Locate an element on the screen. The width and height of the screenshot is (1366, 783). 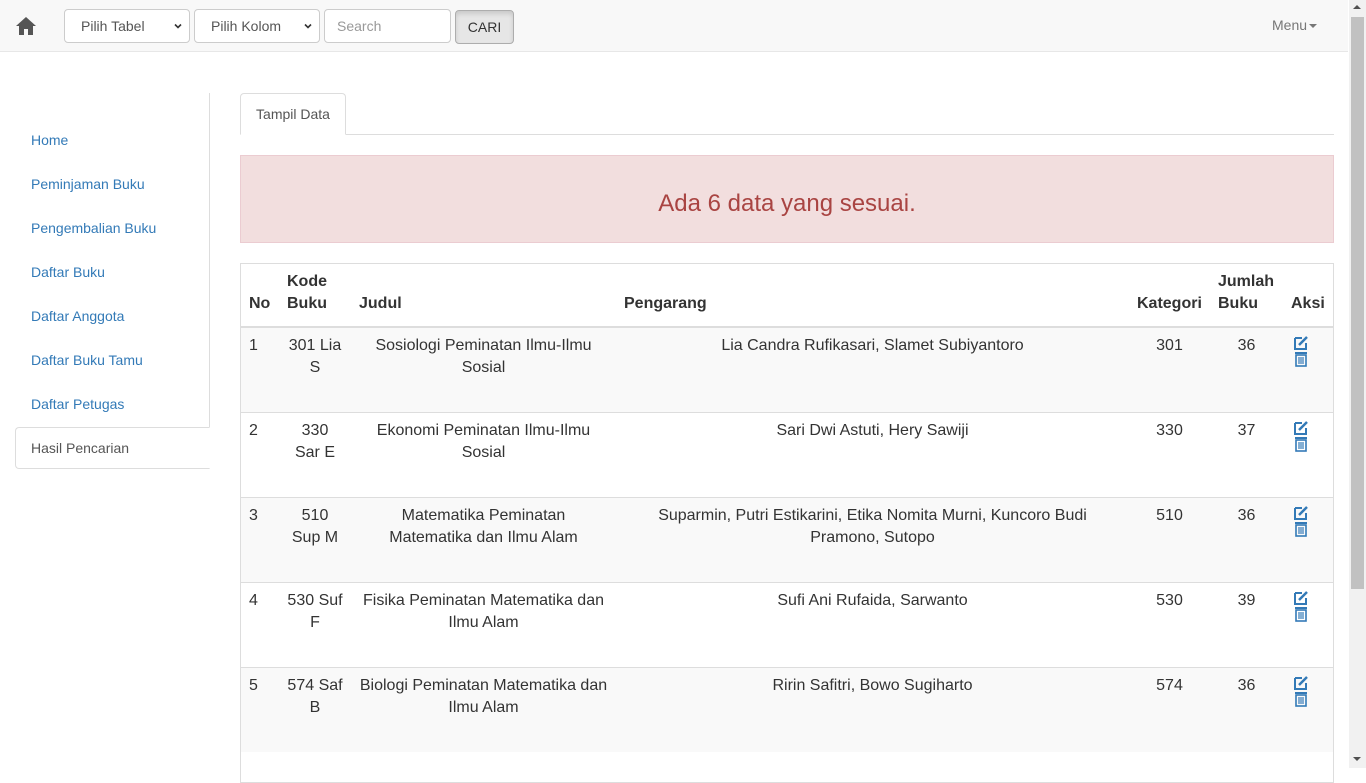
cell-kode: 330 Sar E is located at coordinates (315, 454).